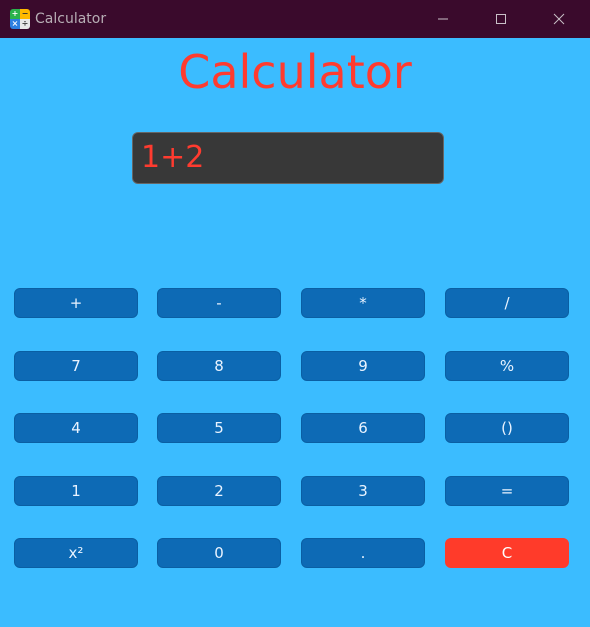 The width and height of the screenshot is (590, 627). I want to click on close-button, so click(559, 19).